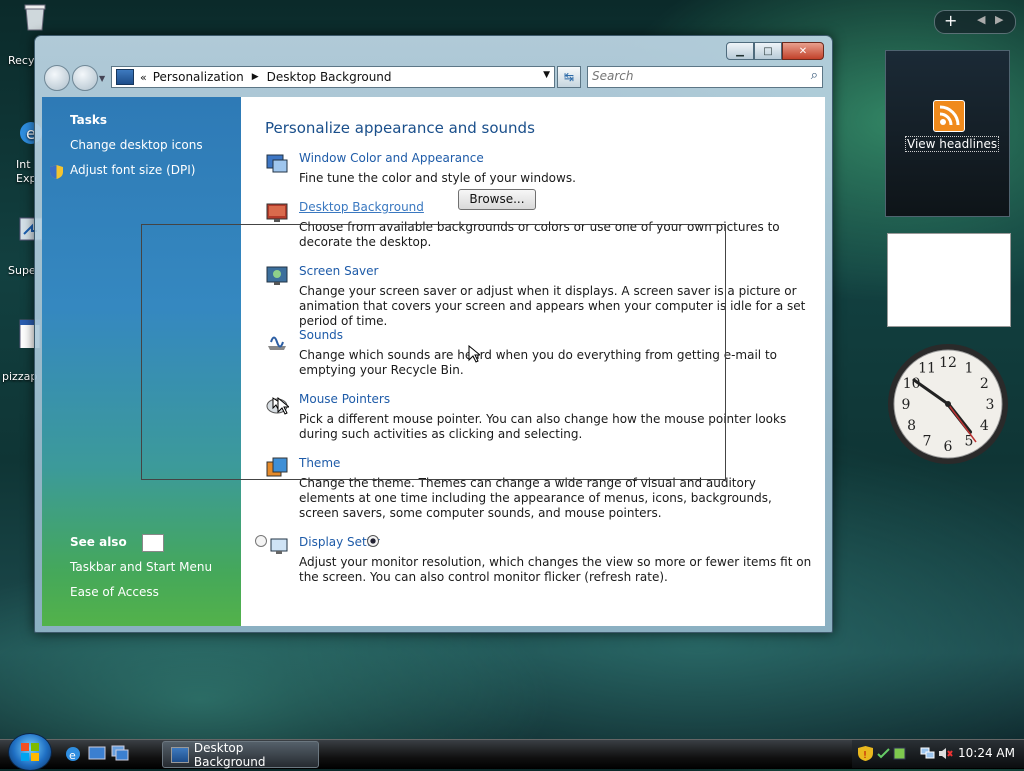 Image resolution: width=1024 pixels, height=771 pixels. What do you see at coordinates (255, 77) in the screenshot?
I see `breadcrumb-arrow-icon: ▶` at bounding box center [255, 77].